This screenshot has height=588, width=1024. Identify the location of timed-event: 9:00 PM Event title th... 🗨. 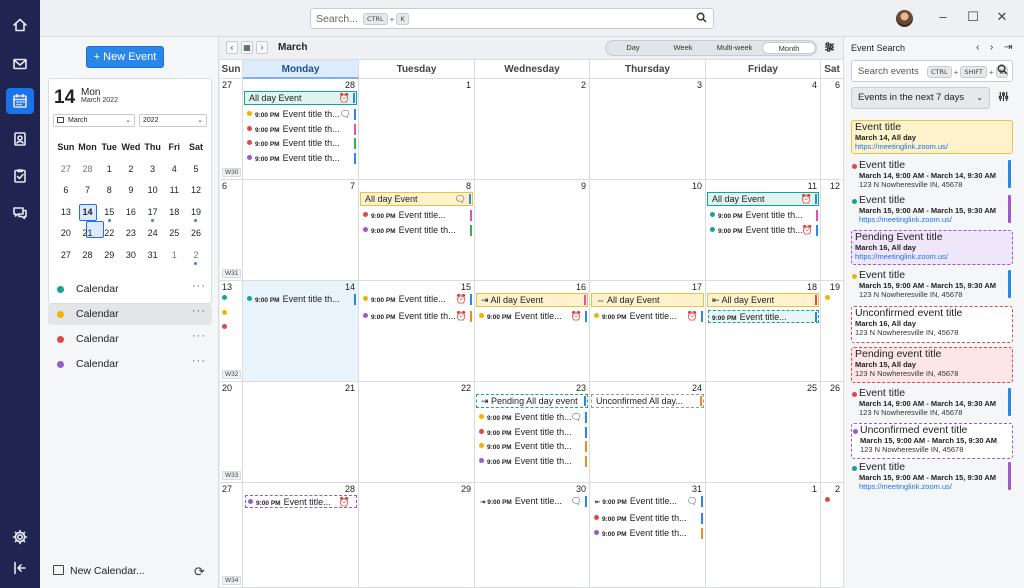
(532, 417).